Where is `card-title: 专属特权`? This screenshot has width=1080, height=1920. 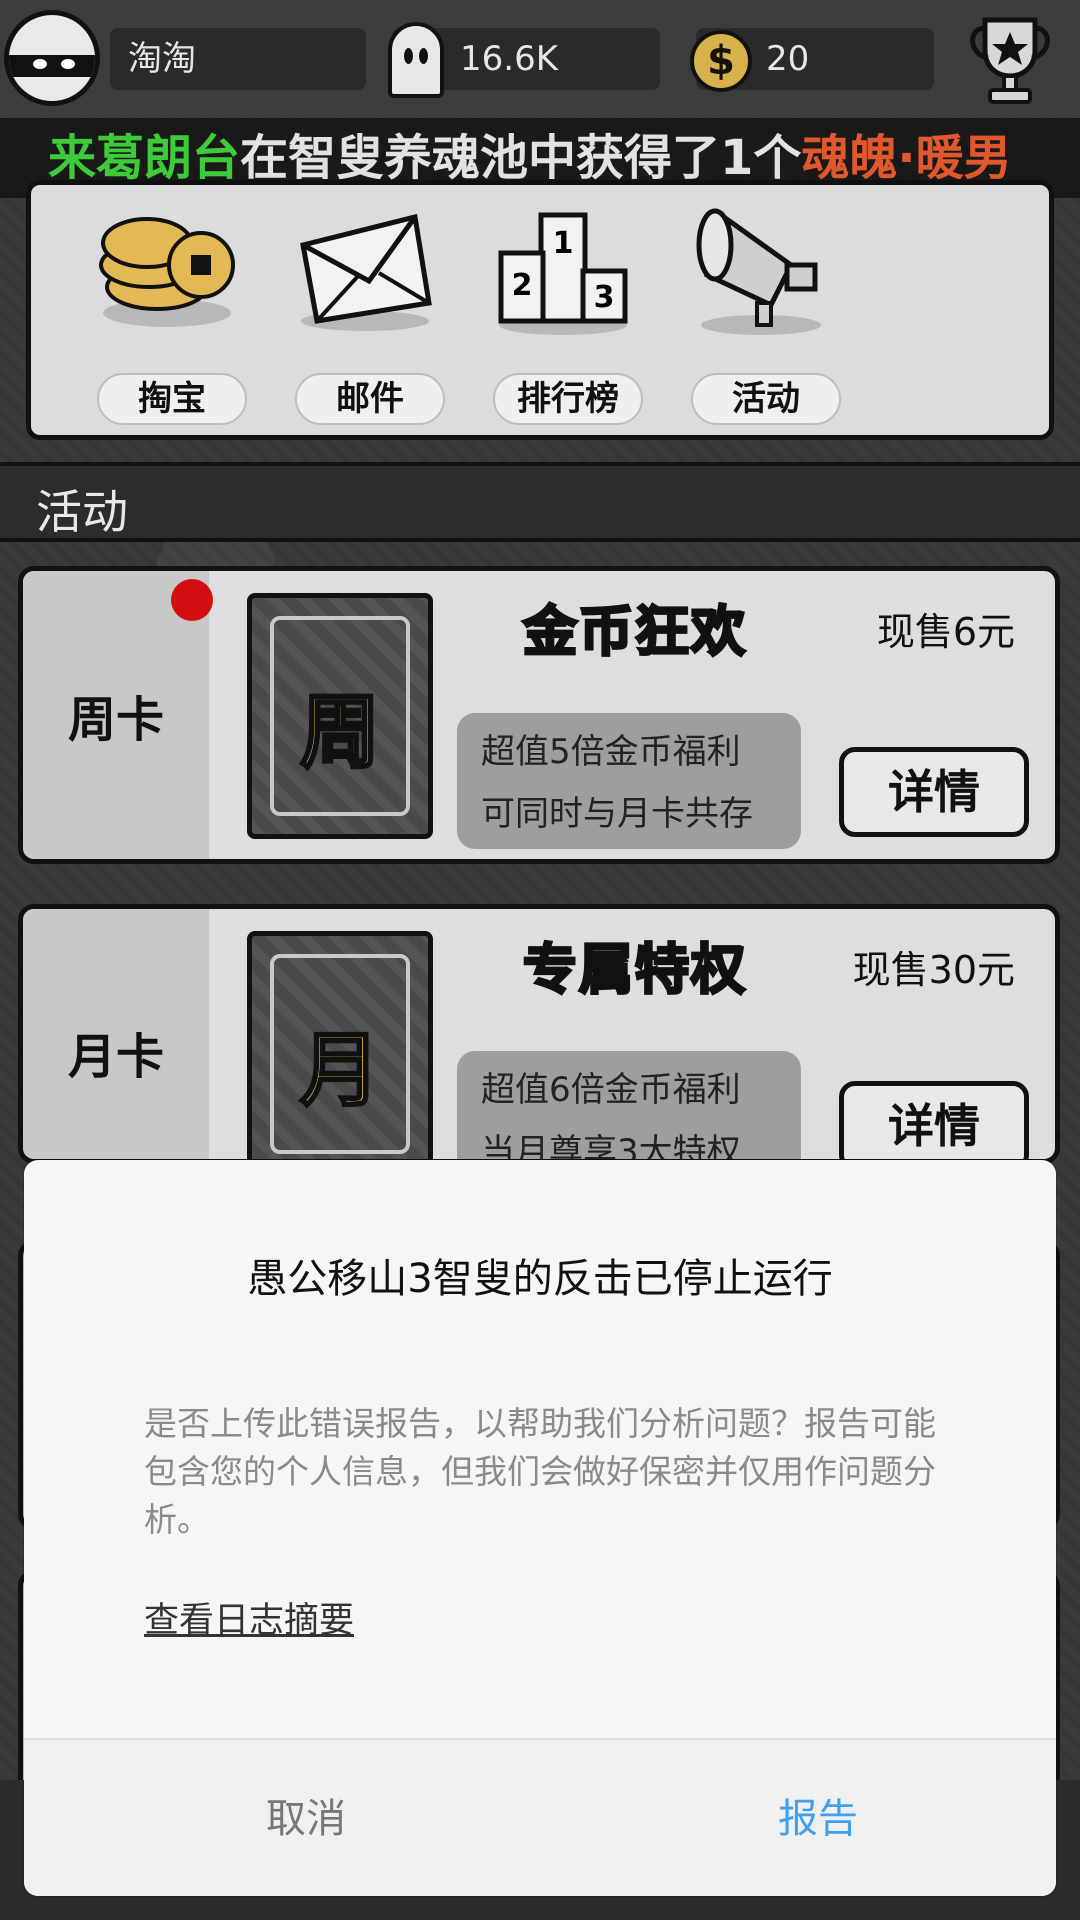
card-title: 专属特权 is located at coordinates (634, 970).